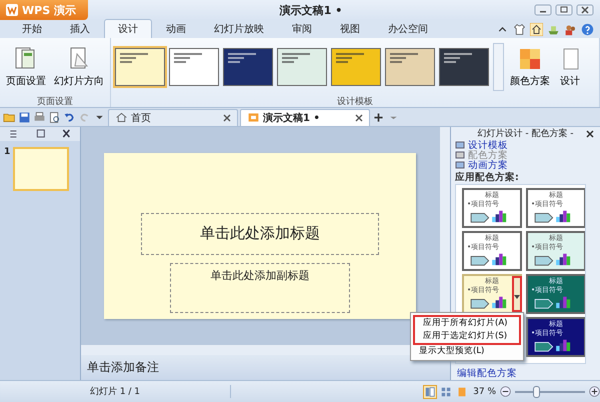 This screenshot has width=600, height=402. Describe the element at coordinates (260, 233) in the screenshot. I see `title-placeholder: 单击此处添加标题` at that location.